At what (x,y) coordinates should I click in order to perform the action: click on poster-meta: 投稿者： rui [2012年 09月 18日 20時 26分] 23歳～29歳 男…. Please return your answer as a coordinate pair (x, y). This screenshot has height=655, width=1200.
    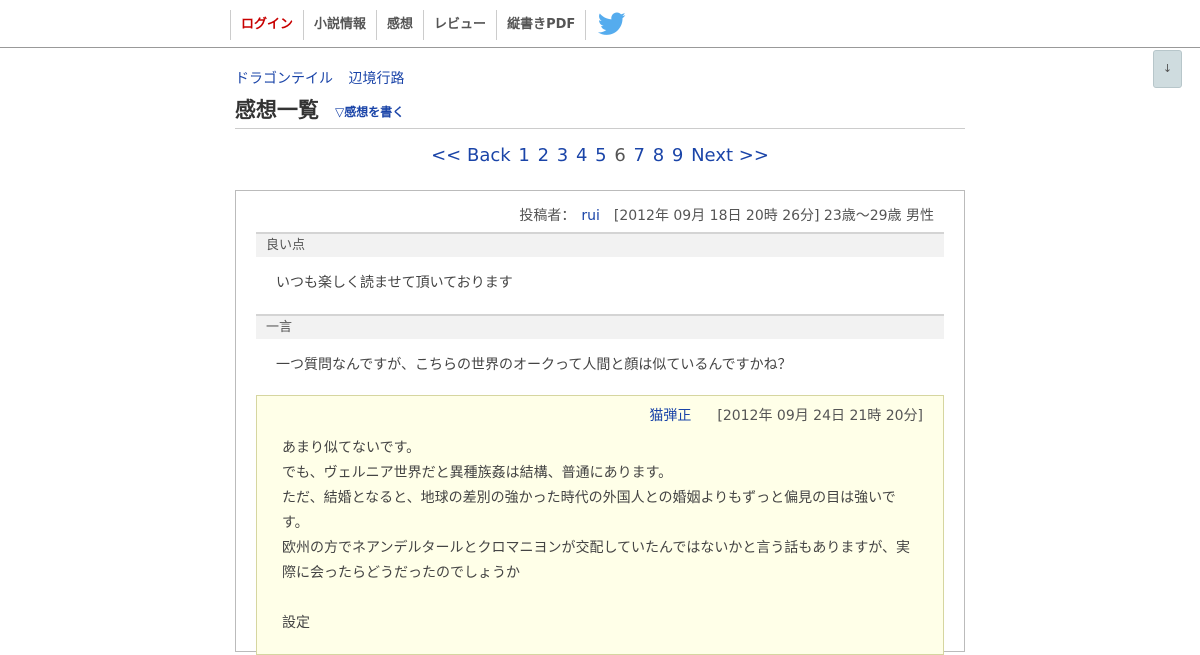
    Looking at the image, I should click on (726, 215).